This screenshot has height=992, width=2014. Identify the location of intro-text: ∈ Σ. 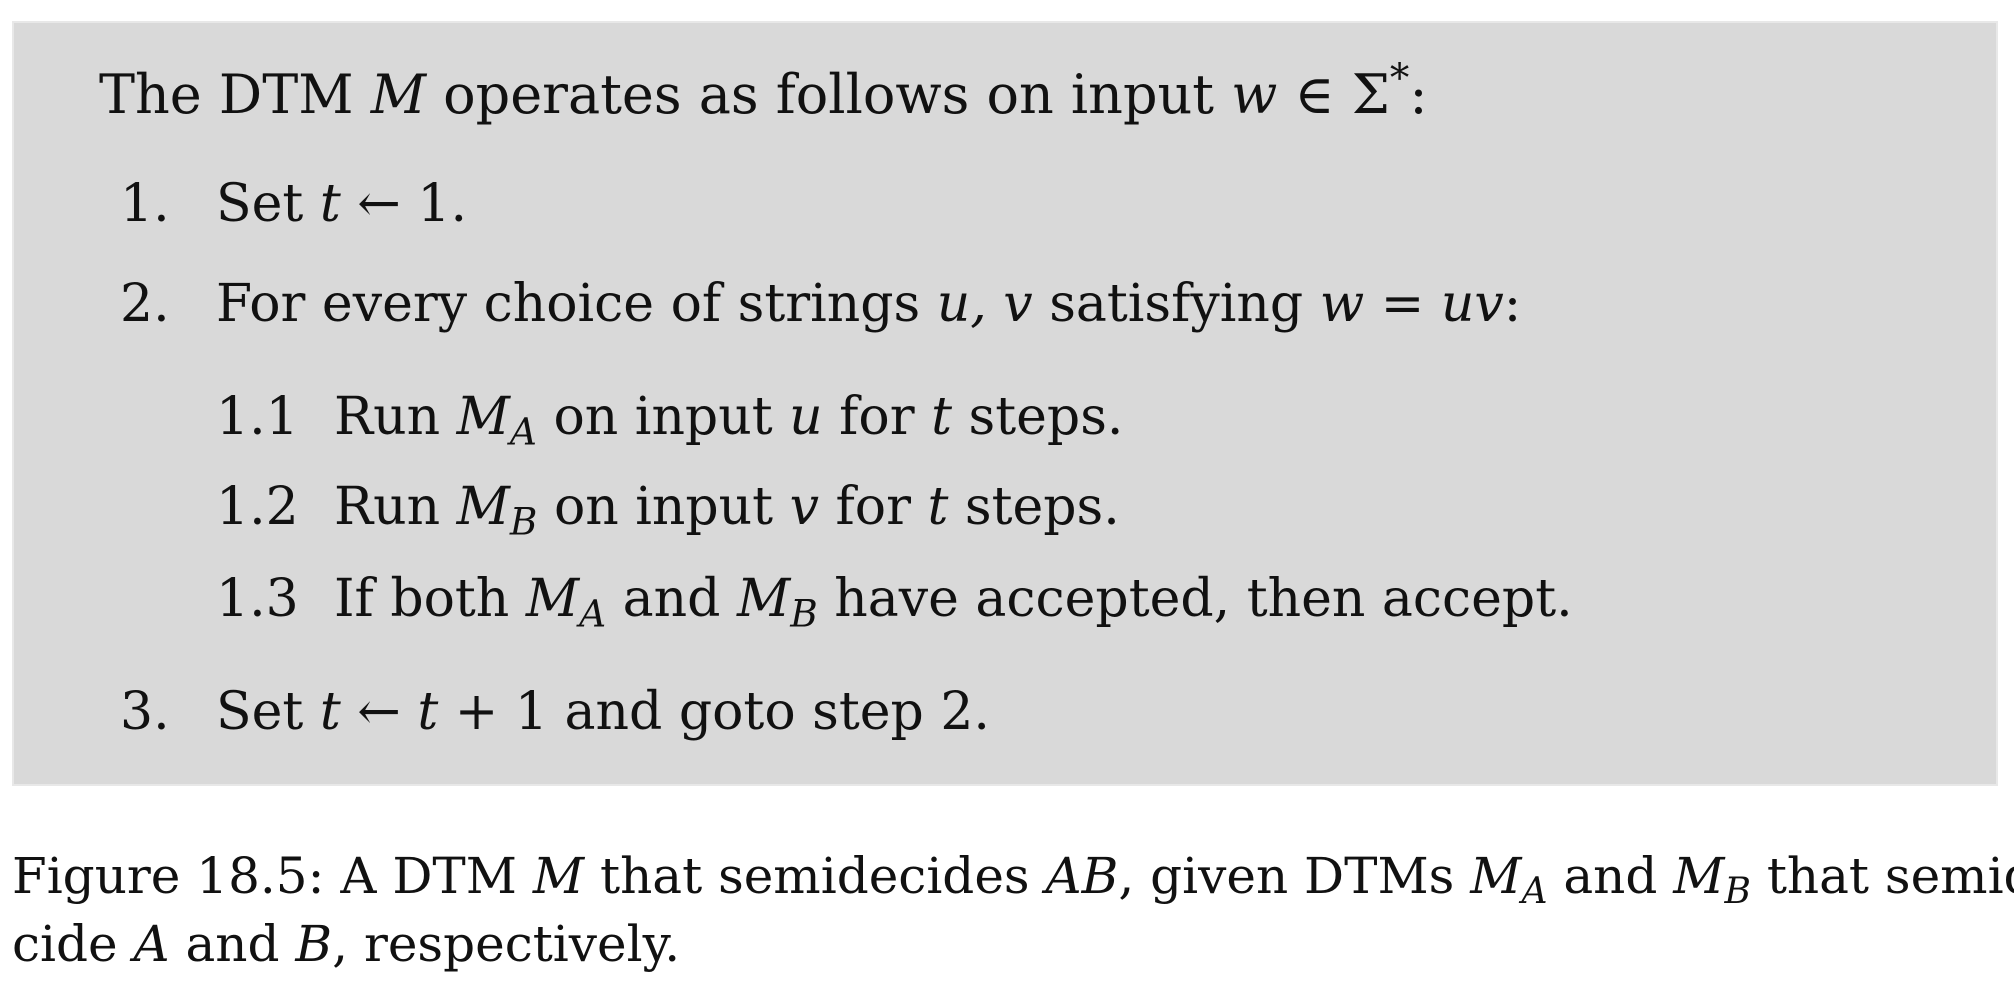
(1333, 94).